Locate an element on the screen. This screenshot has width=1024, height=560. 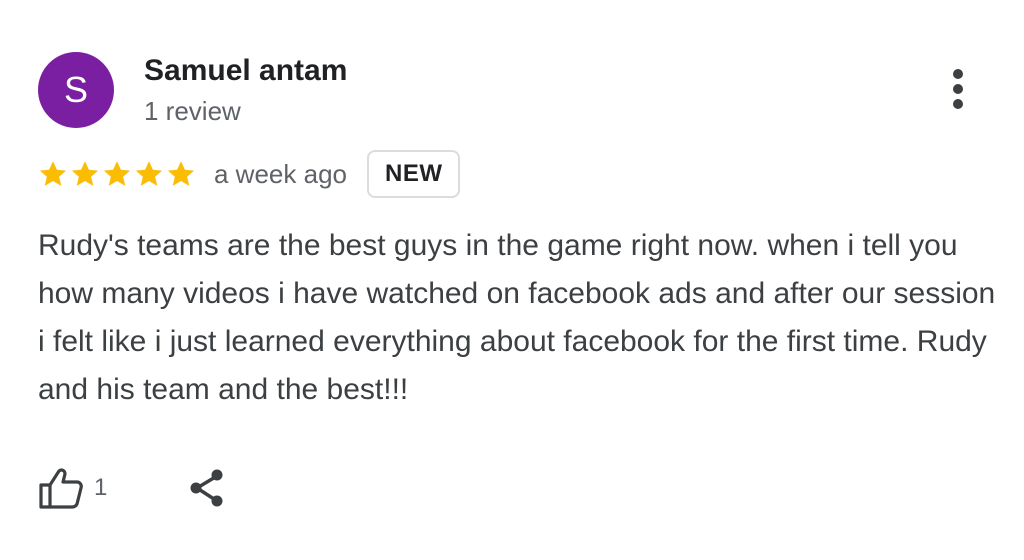
avatar-letter: S is located at coordinates (75, 89).